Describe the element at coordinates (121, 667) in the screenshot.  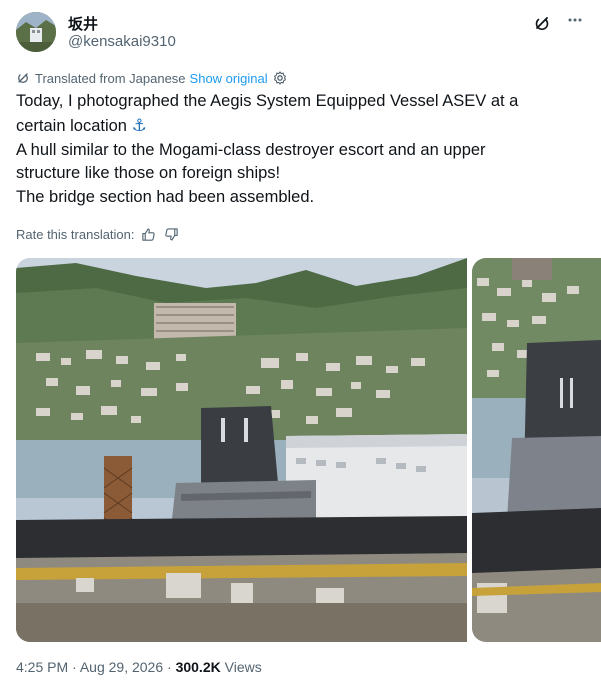
I see `tweet-date: Aug 29, 2026` at that location.